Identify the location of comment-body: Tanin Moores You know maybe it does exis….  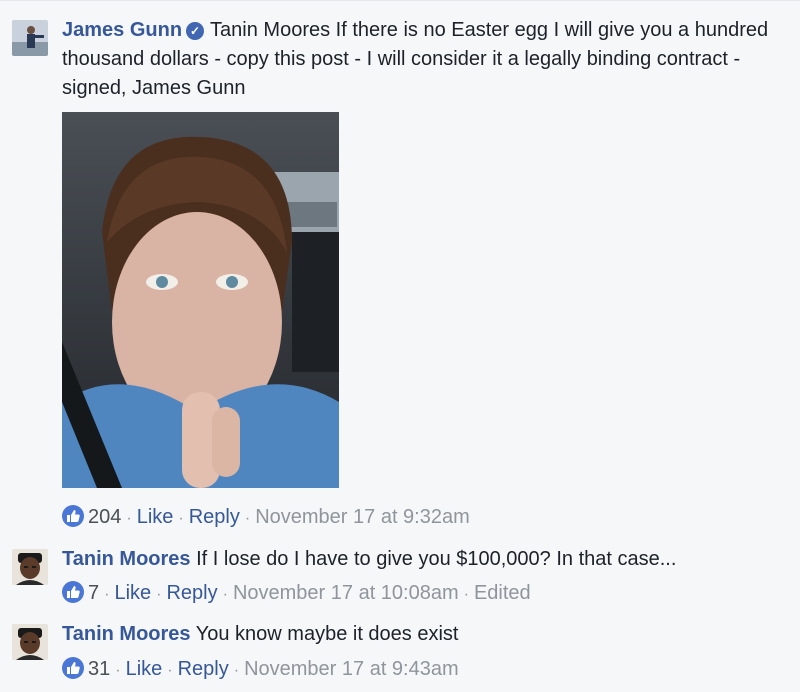
(426, 634).